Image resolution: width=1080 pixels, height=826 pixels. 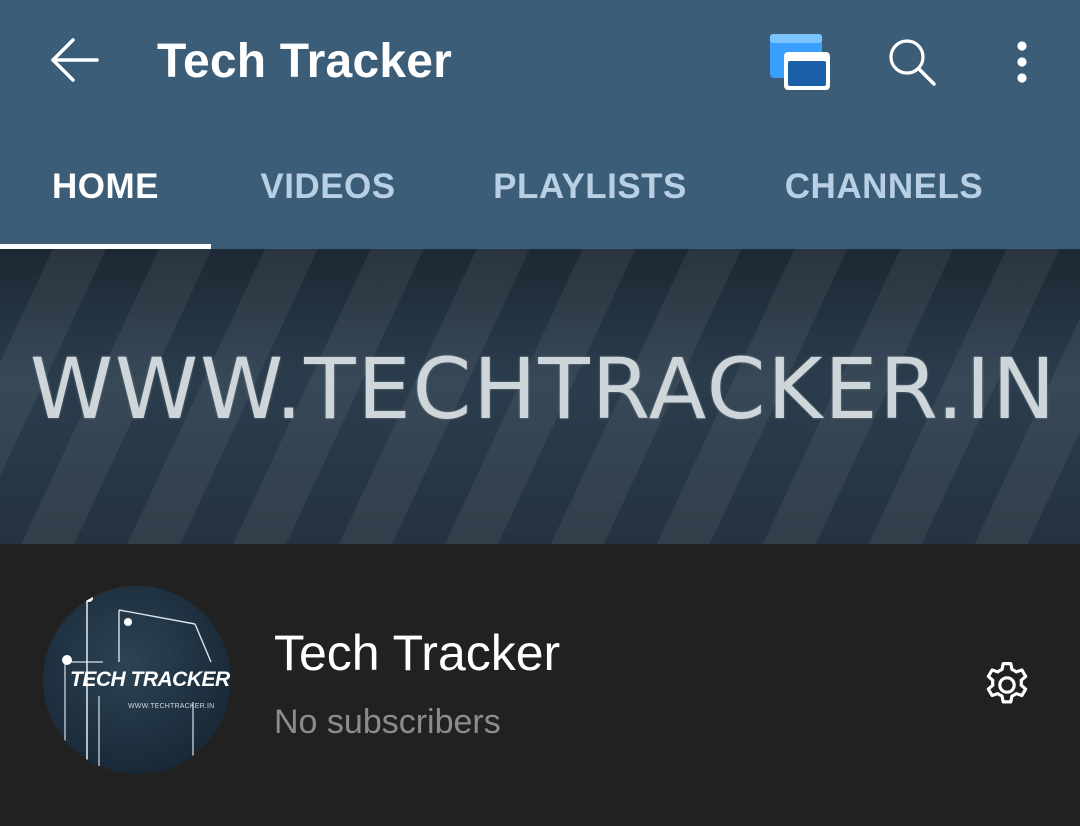 I want to click on banner-text: WWW.TECHTRACKER.IN, so click(x=544, y=389).